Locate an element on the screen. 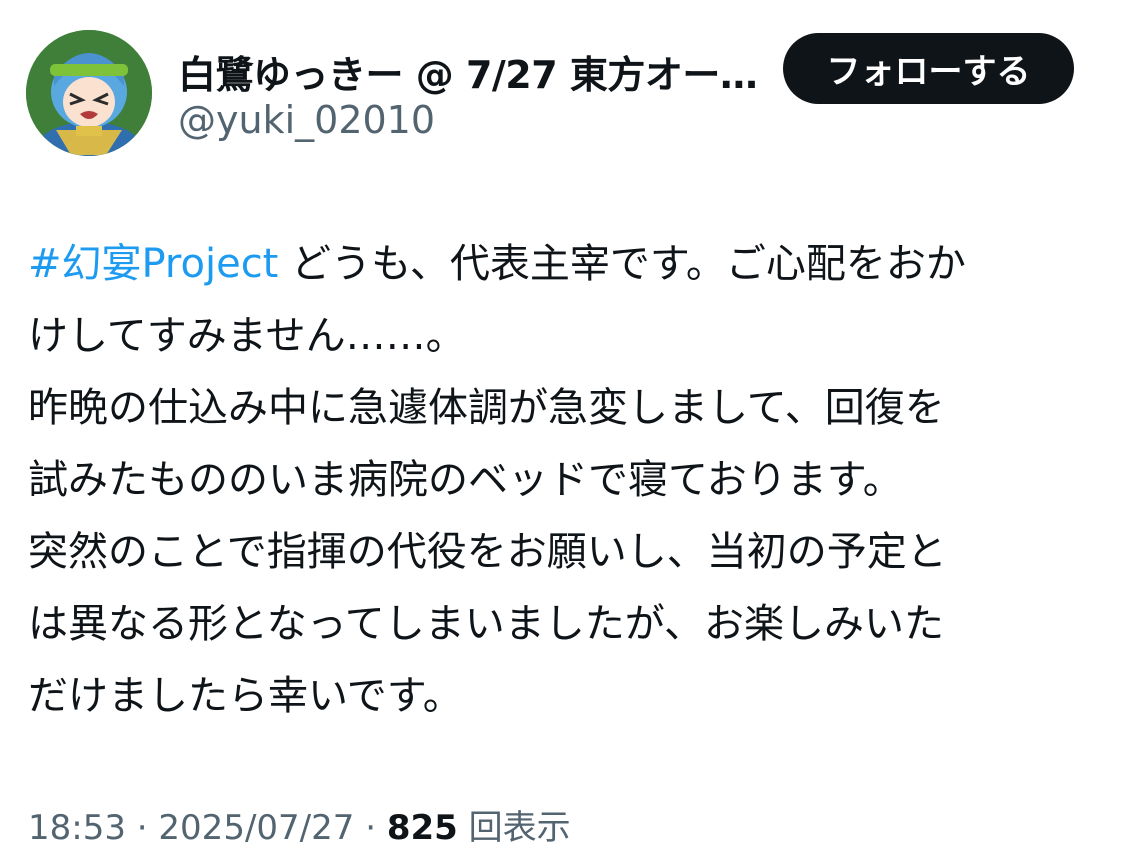 This screenshot has height=866, width=1125. anime-character-avatar-icon is located at coordinates (89, 93).